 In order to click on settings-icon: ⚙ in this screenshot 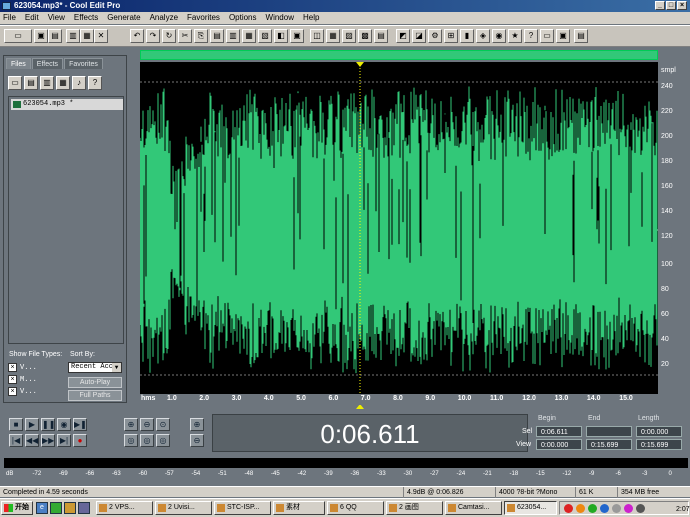, I will do `click(435, 36)`.